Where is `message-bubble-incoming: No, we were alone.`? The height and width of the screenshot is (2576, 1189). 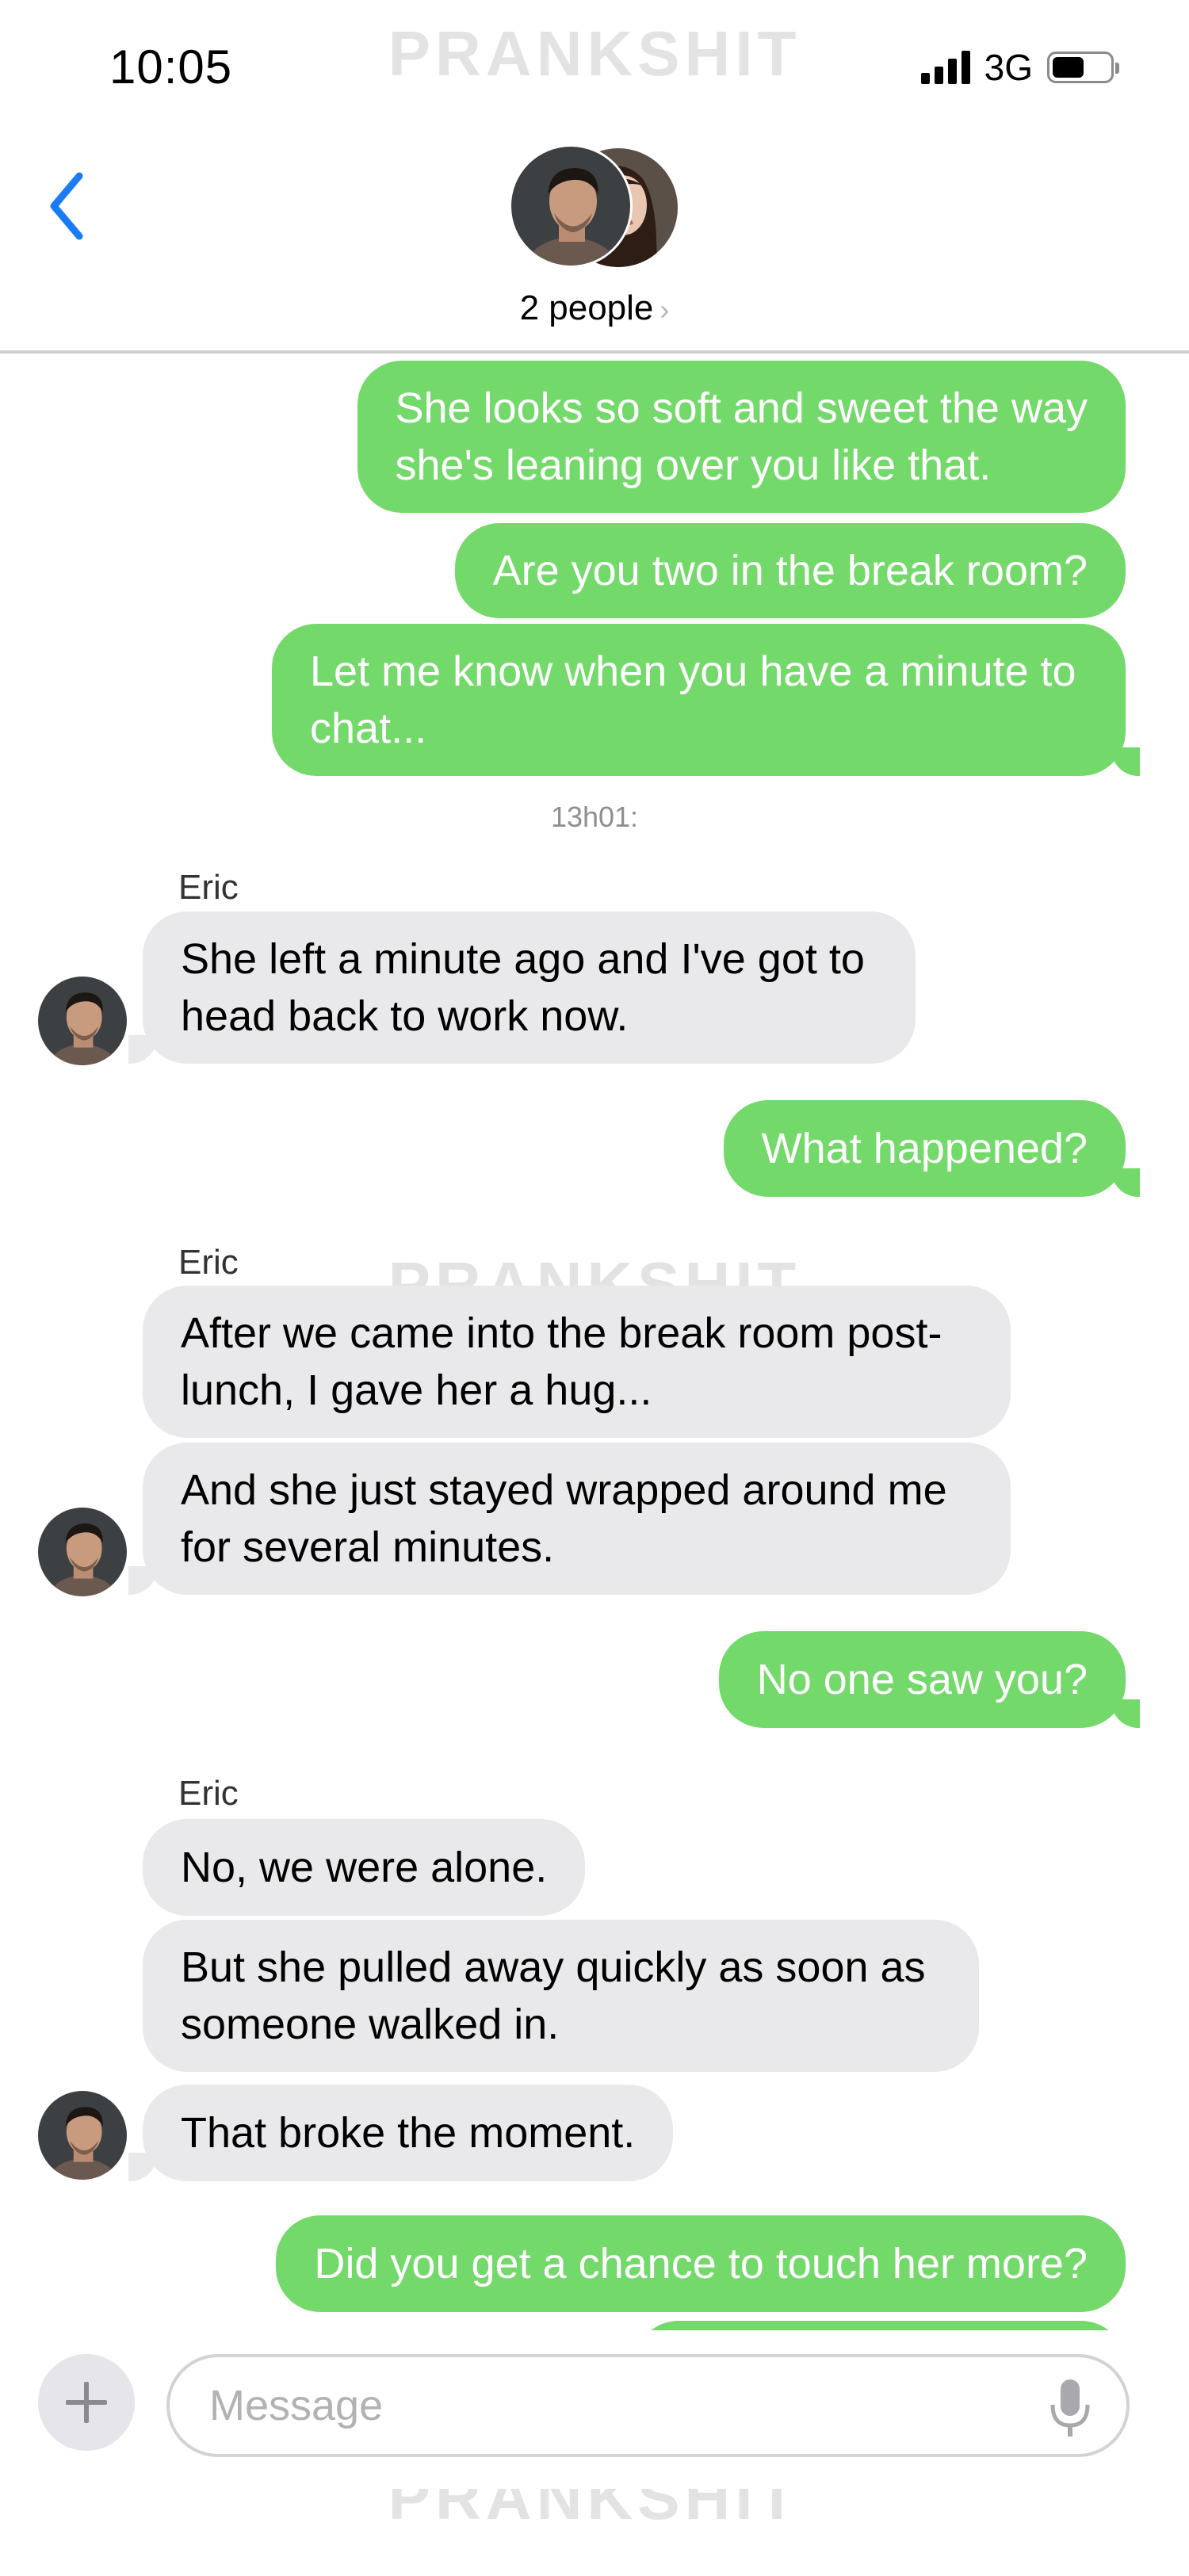 message-bubble-incoming: No, we were alone. is located at coordinates (364, 1867).